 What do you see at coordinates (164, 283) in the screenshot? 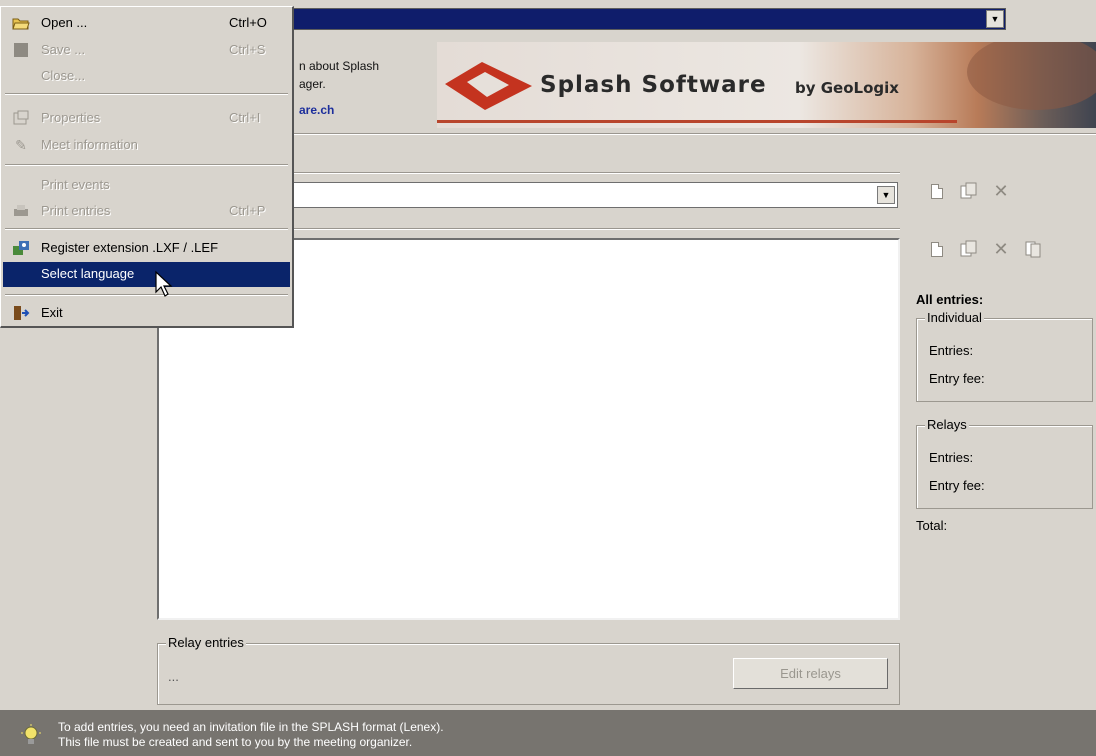
I see `cursor-icon` at bounding box center [164, 283].